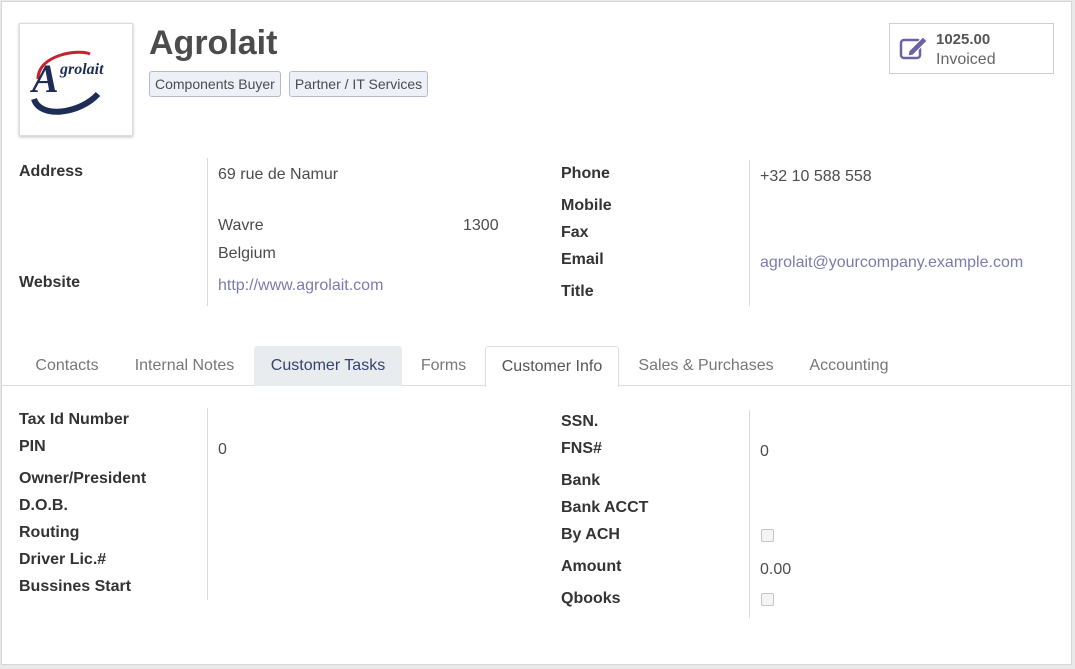  What do you see at coordinates (44, 78) in the screenshot?
I see `svg-text: A` at bounding box center [44, 78].